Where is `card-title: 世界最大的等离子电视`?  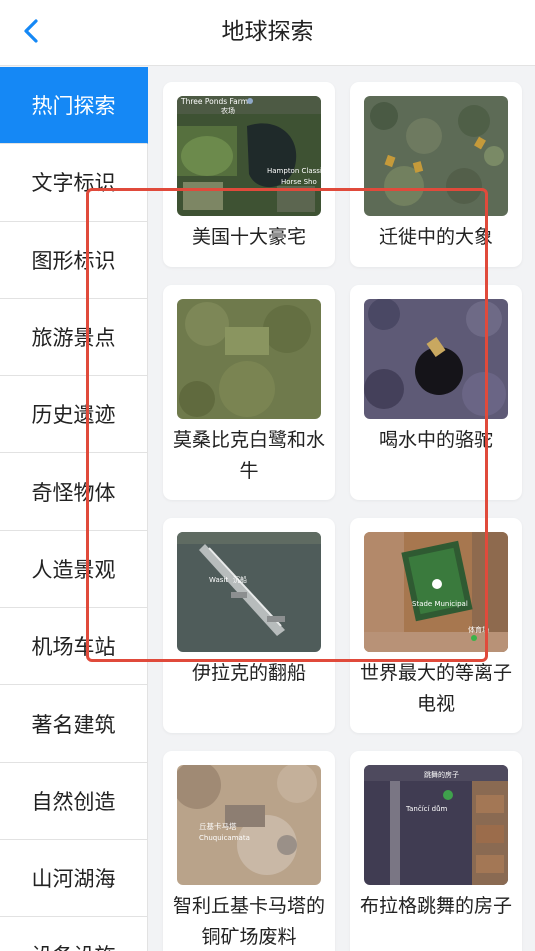 card-title: 世界最大的等离子电视 is located at coordinates (435, 688).